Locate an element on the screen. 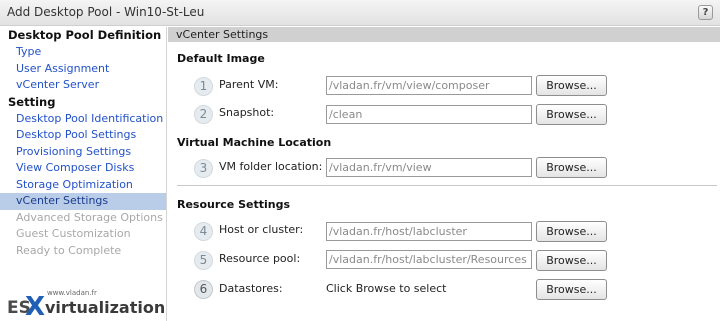 This screenshot has height=321, width=720. parent-vm-label: Parent VM: is located at coordinates (249, 84).